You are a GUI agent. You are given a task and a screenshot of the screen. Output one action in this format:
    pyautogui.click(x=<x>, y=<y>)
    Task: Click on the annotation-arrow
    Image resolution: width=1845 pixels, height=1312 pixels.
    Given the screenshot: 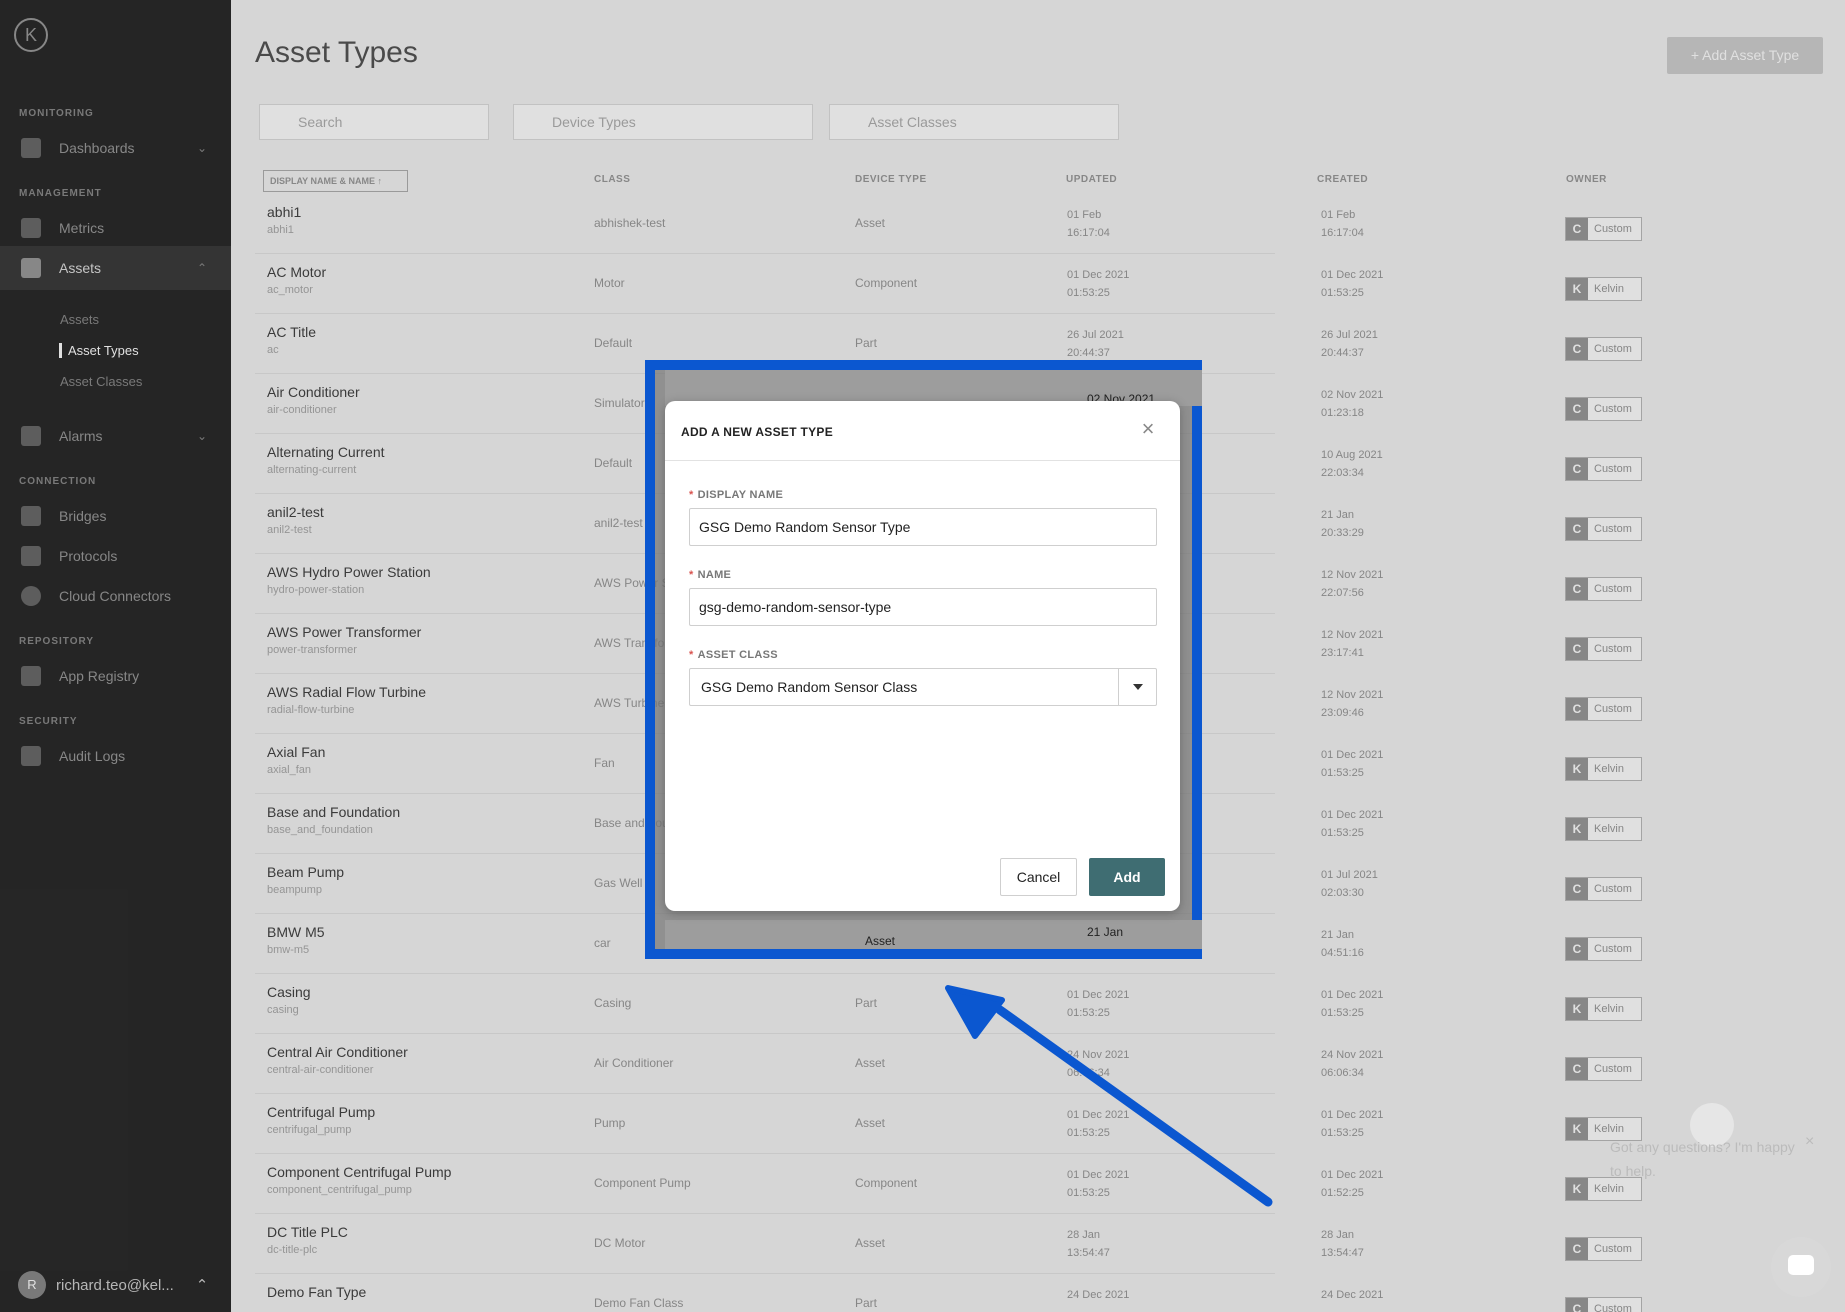 What is the action you would take?
    pyautogui.click(x=1109, y=1096)
    